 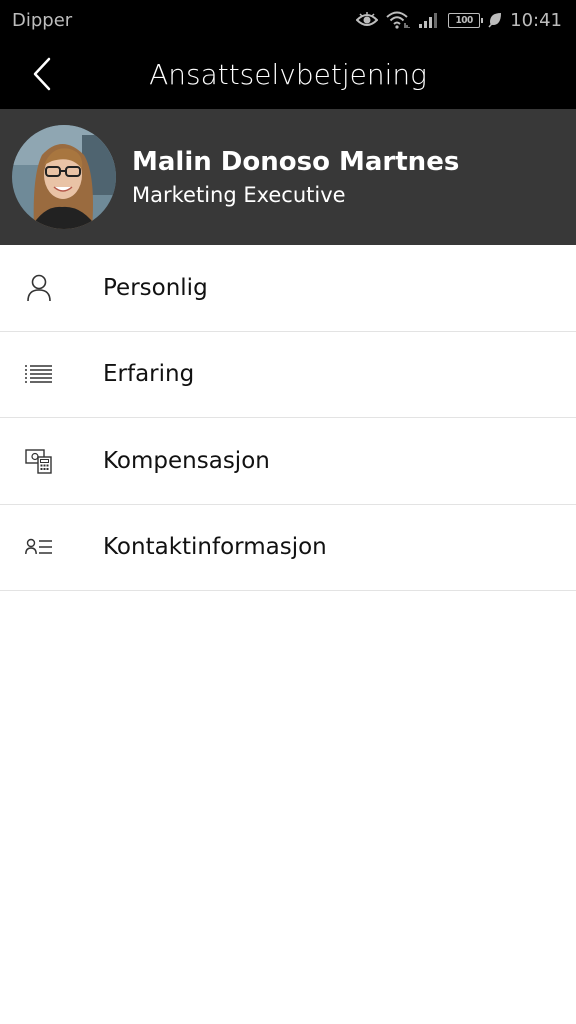 What do you see at coordinates (367, 20) in the screenshot?
I see `eye-icon` at bounding box center [367, 20].